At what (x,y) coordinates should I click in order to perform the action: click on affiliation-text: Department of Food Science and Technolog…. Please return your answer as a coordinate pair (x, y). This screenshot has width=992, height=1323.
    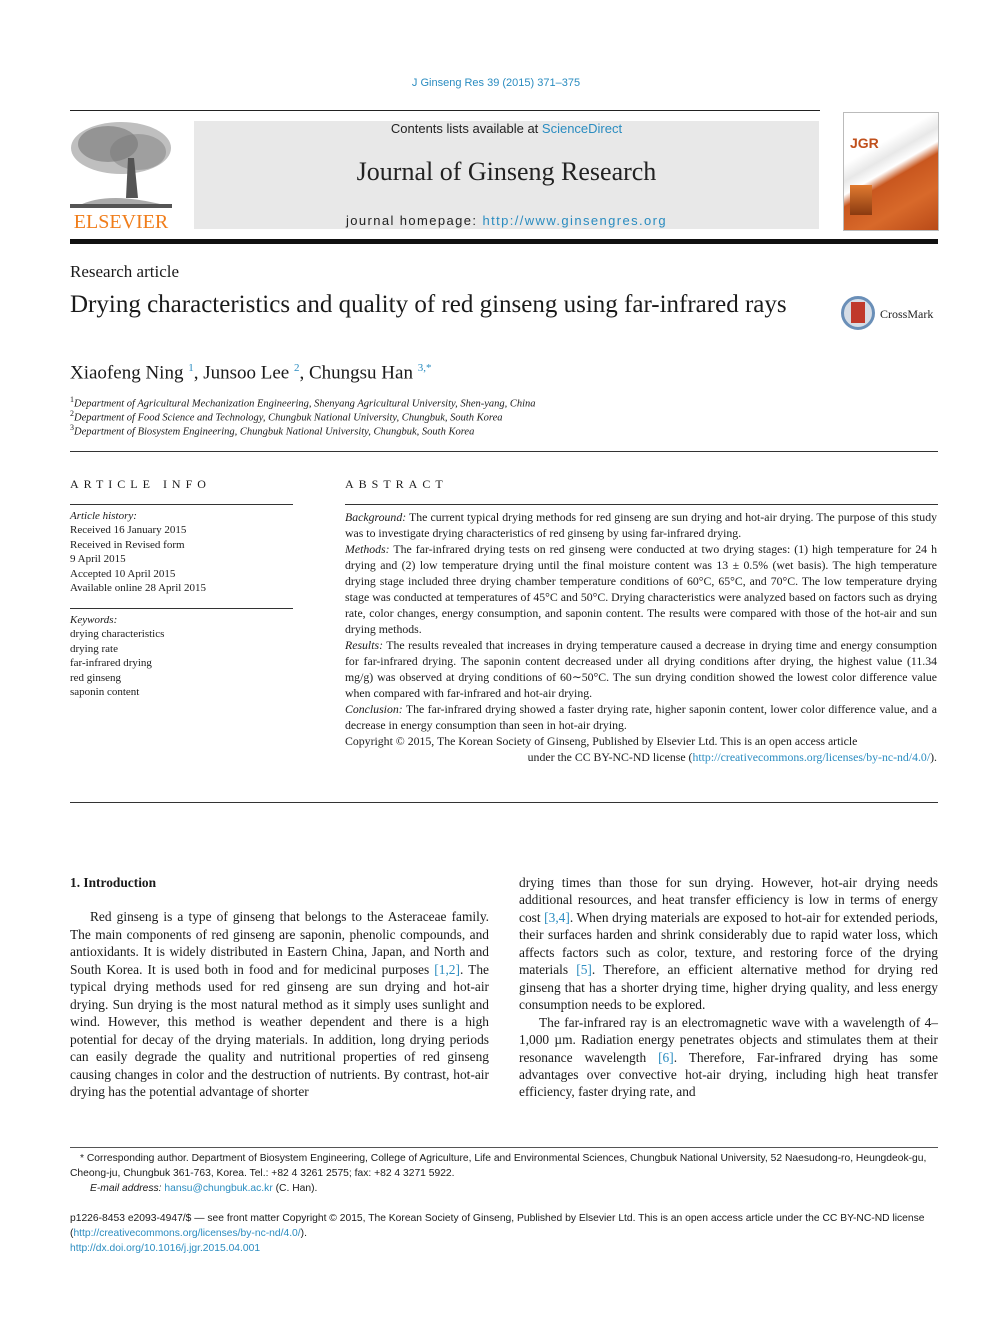
    Looking at the image, I should click on (288, 418).